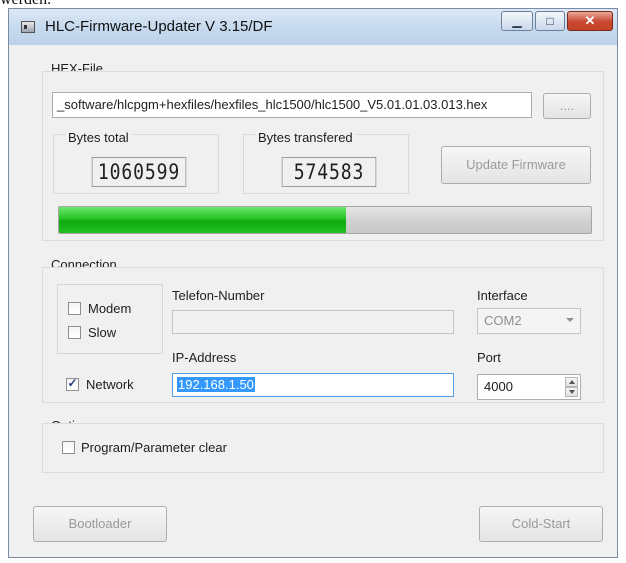 The width and height of the screenshot is (626, 563). What do you see at coordinates (541, 524) in the screenshot?
I see `cold-start-button: Cold-Start` at bounding box center [541, 524].